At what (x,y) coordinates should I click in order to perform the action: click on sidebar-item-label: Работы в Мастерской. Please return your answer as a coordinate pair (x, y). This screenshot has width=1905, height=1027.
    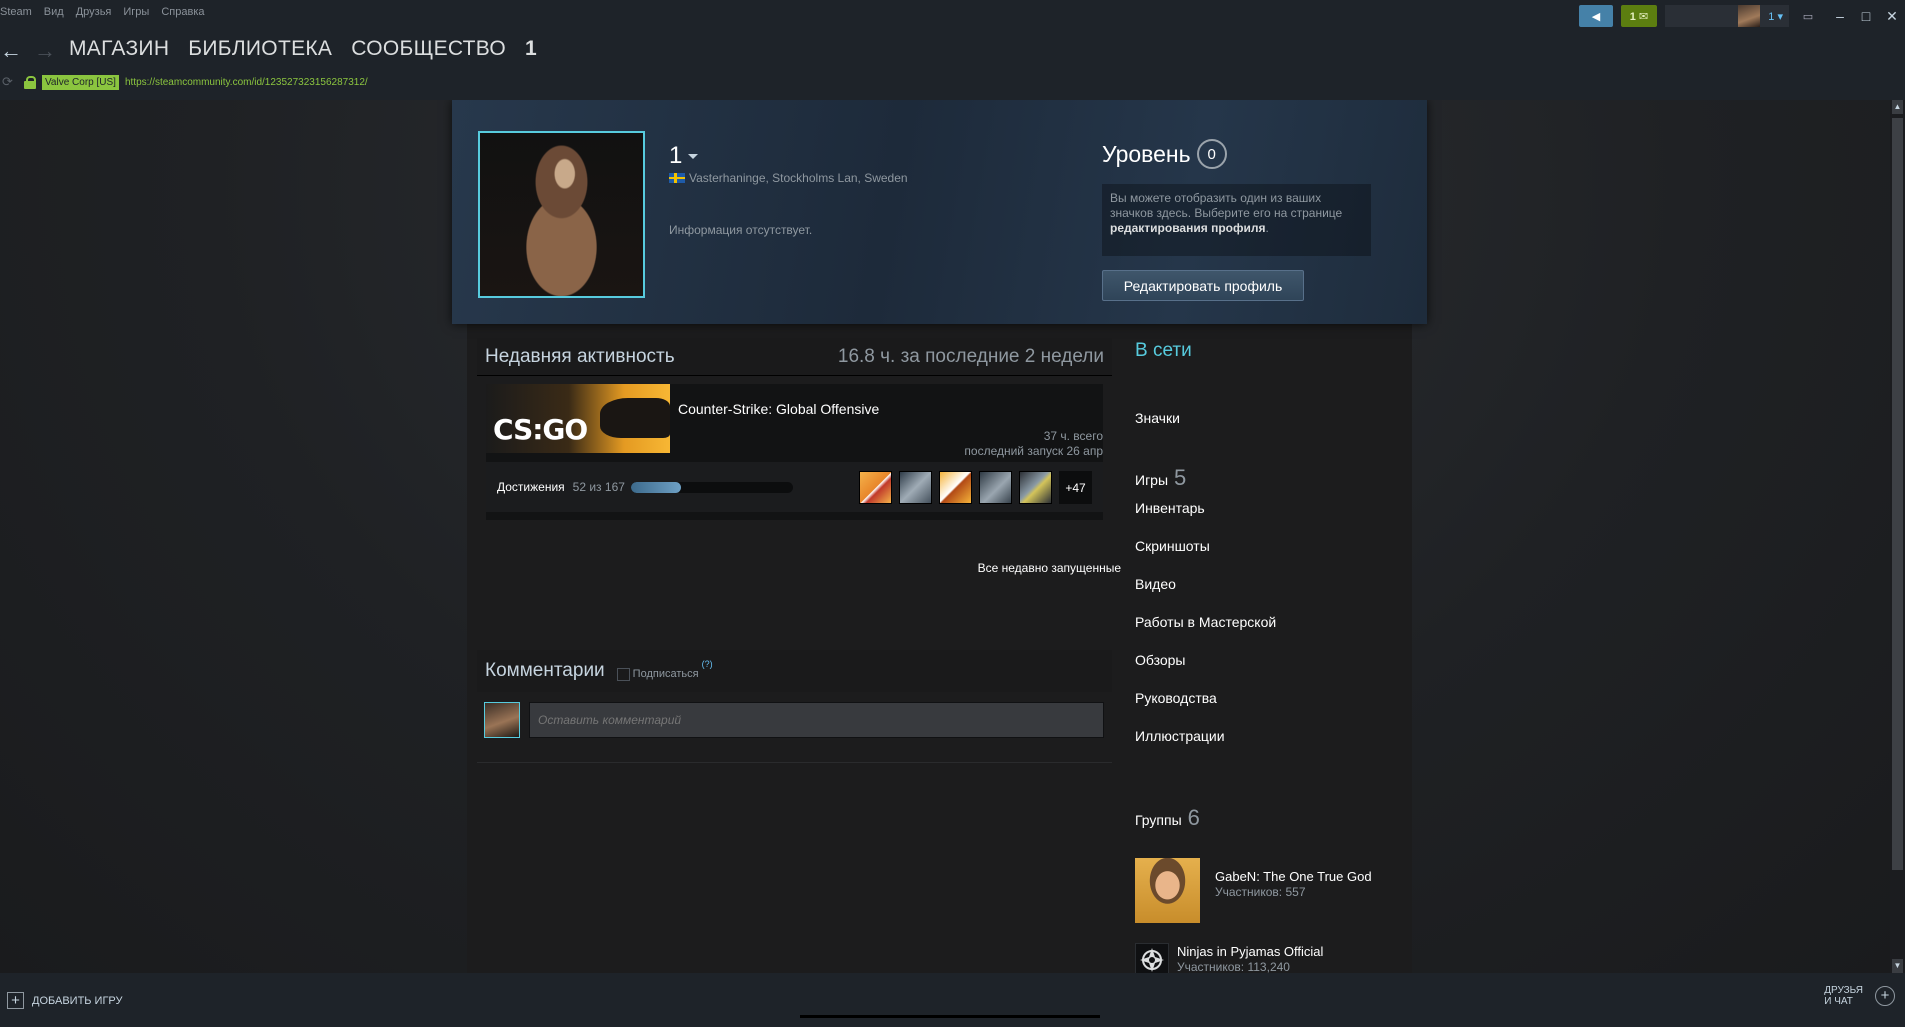
    Looking at the image, I should click on (1206, 622).